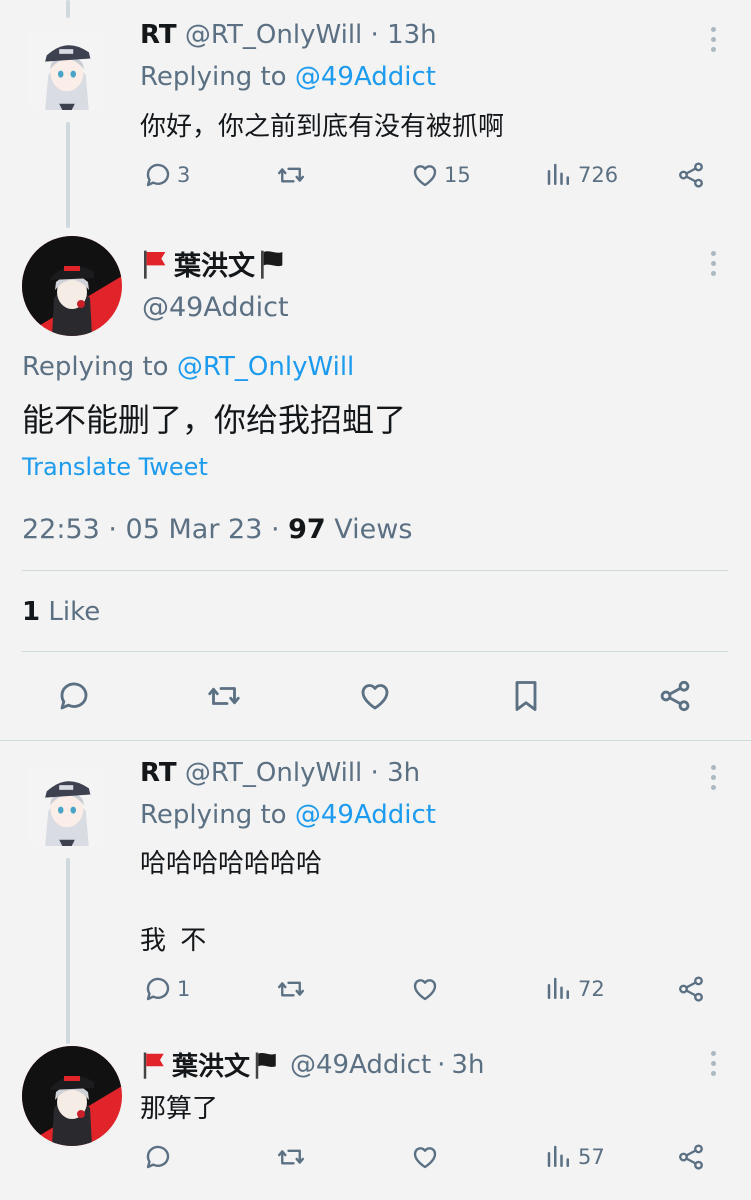  What do you see at coordinates (184, 175) in the screenshot?
I see `reply-count: 3` at bounding box center [184, 175].